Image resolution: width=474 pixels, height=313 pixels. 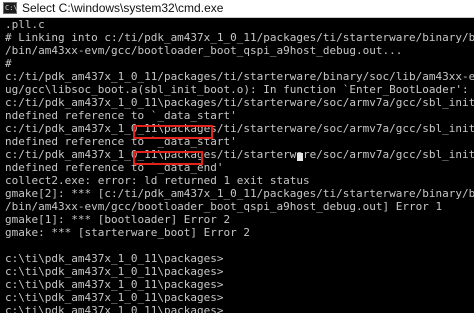 What do you see at coordinates (168, 158) in the screenshot?
I see `highlight-box-data-end` at bounding box center [168, 158].